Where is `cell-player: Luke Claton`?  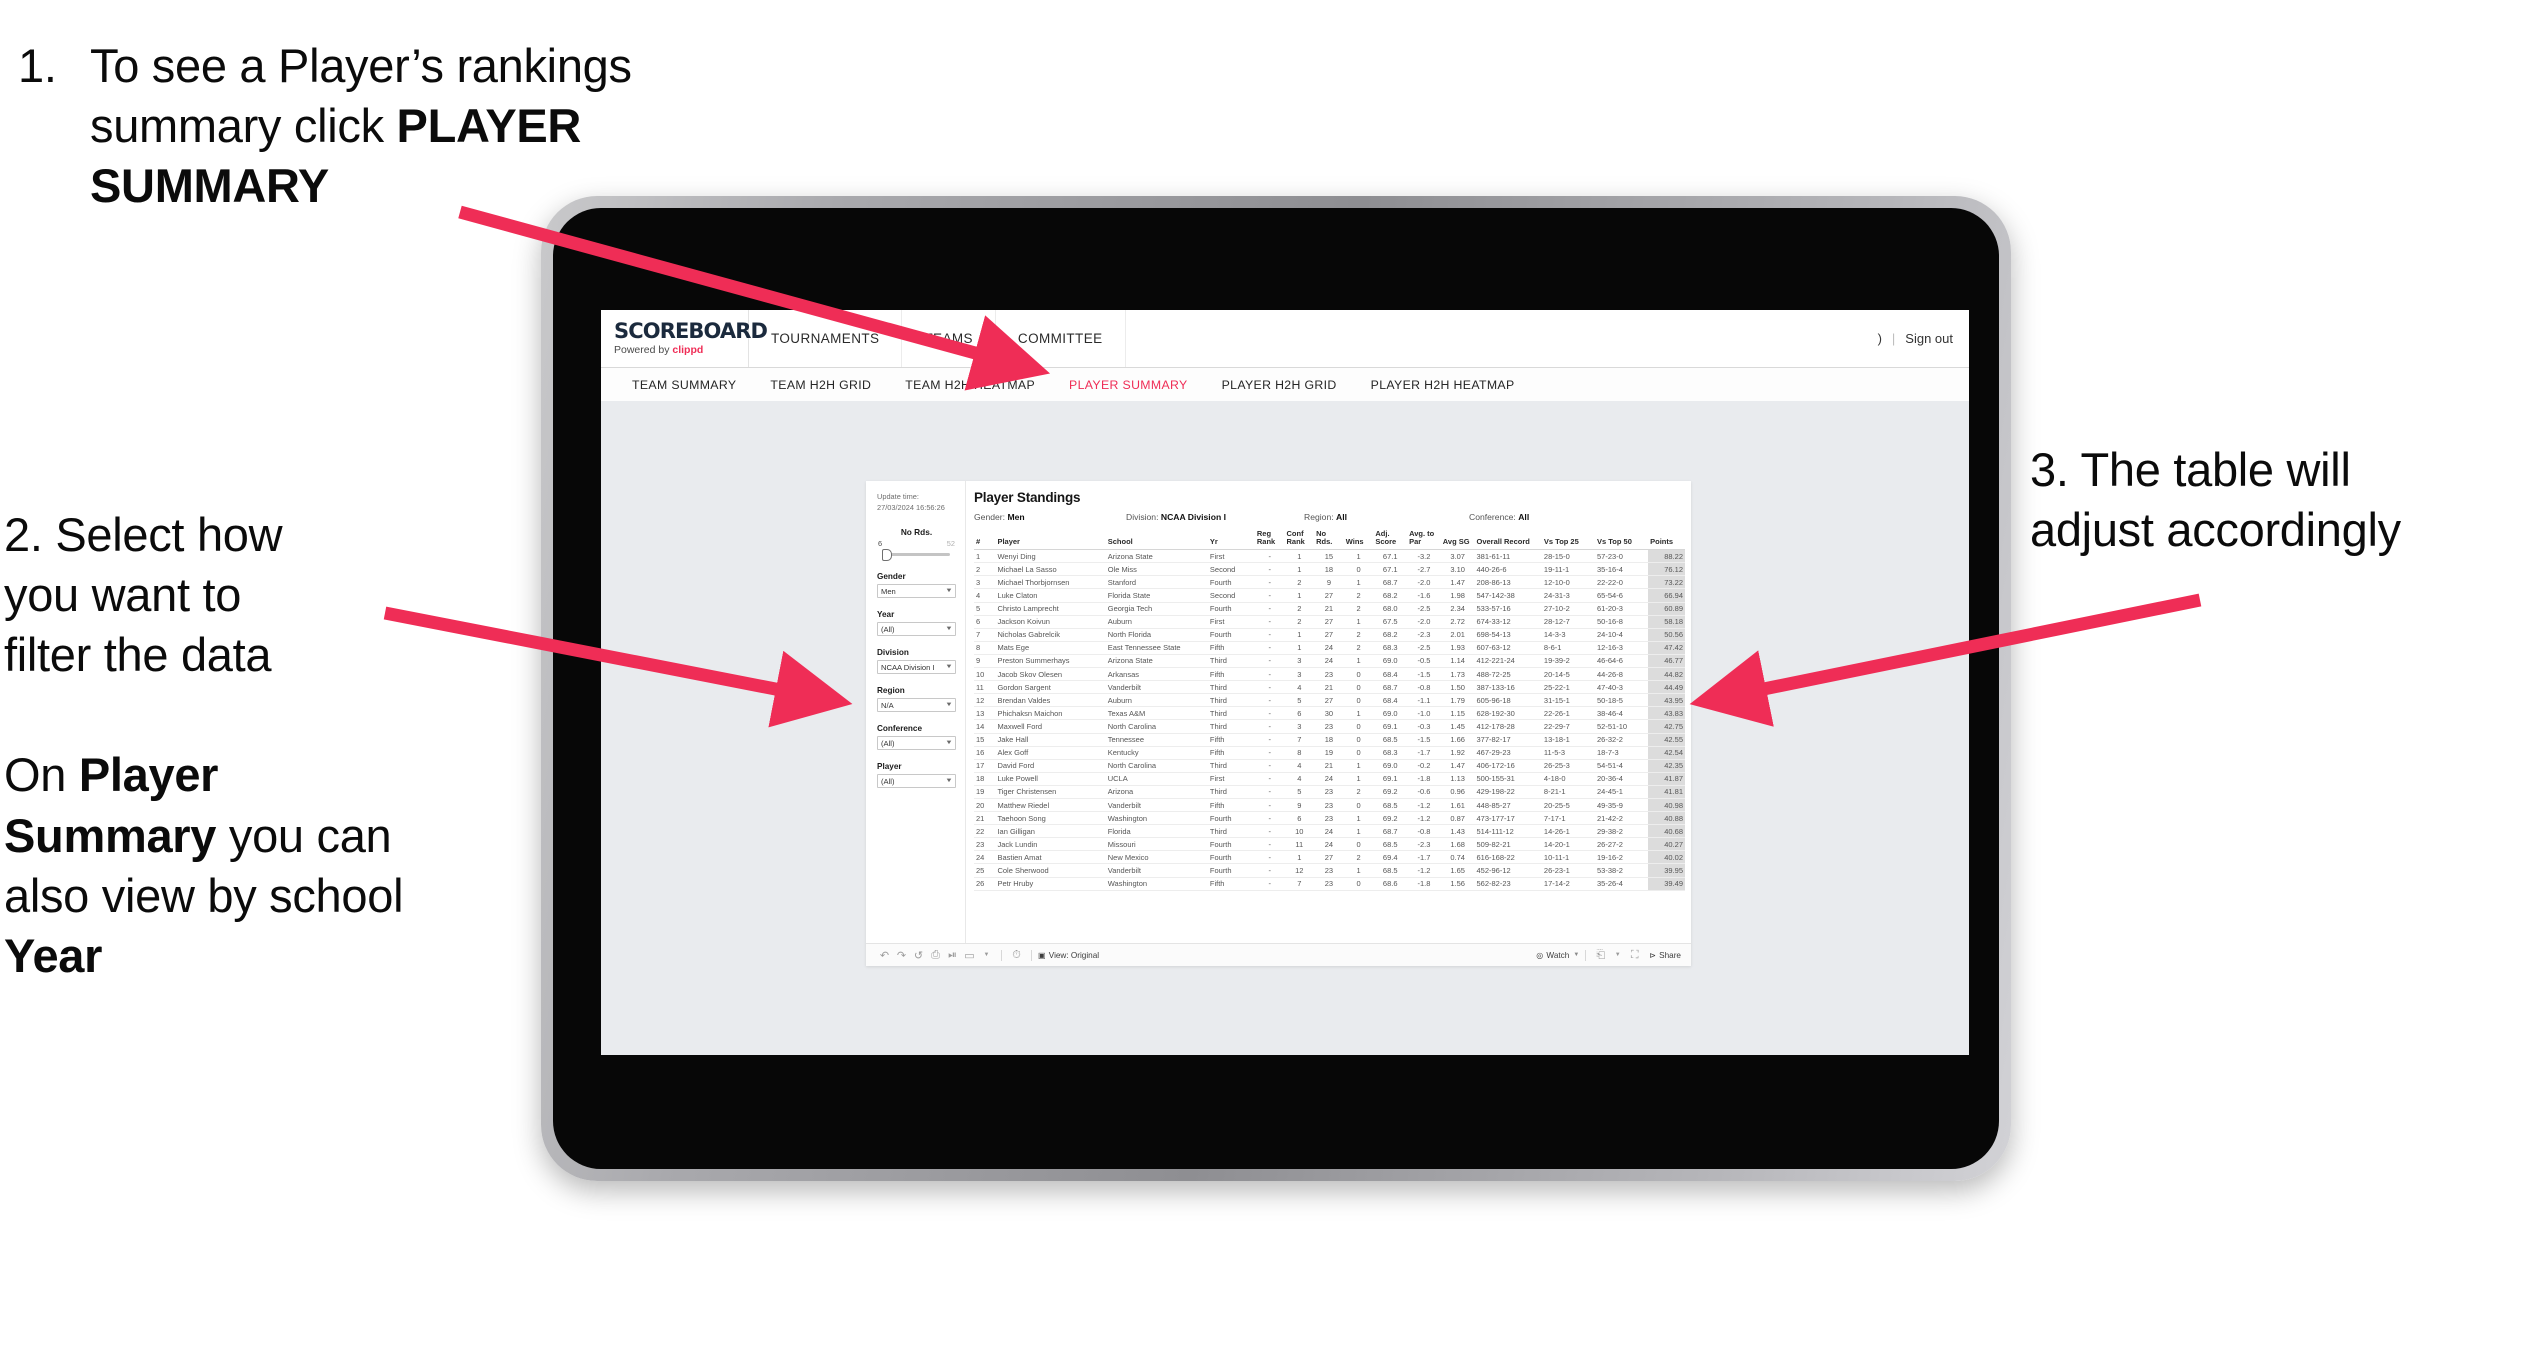 cell-player: Luke Claton is located at coordinates (1050, 595).